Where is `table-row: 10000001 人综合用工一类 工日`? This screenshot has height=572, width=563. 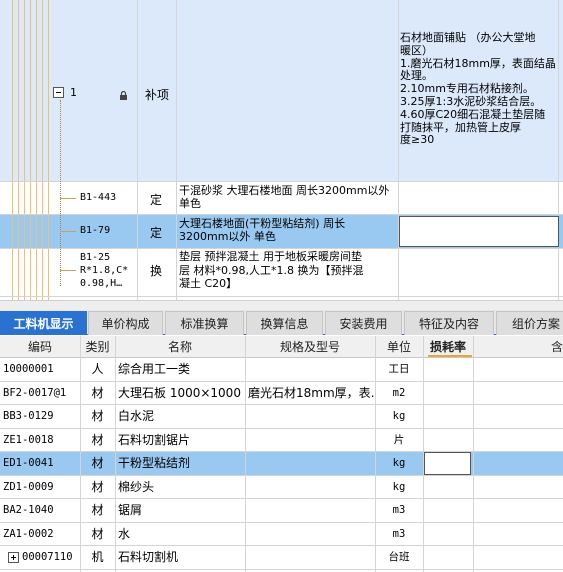 table-row: 10000001 人综合用工一类 工日 is located at coordinates (281, 370).